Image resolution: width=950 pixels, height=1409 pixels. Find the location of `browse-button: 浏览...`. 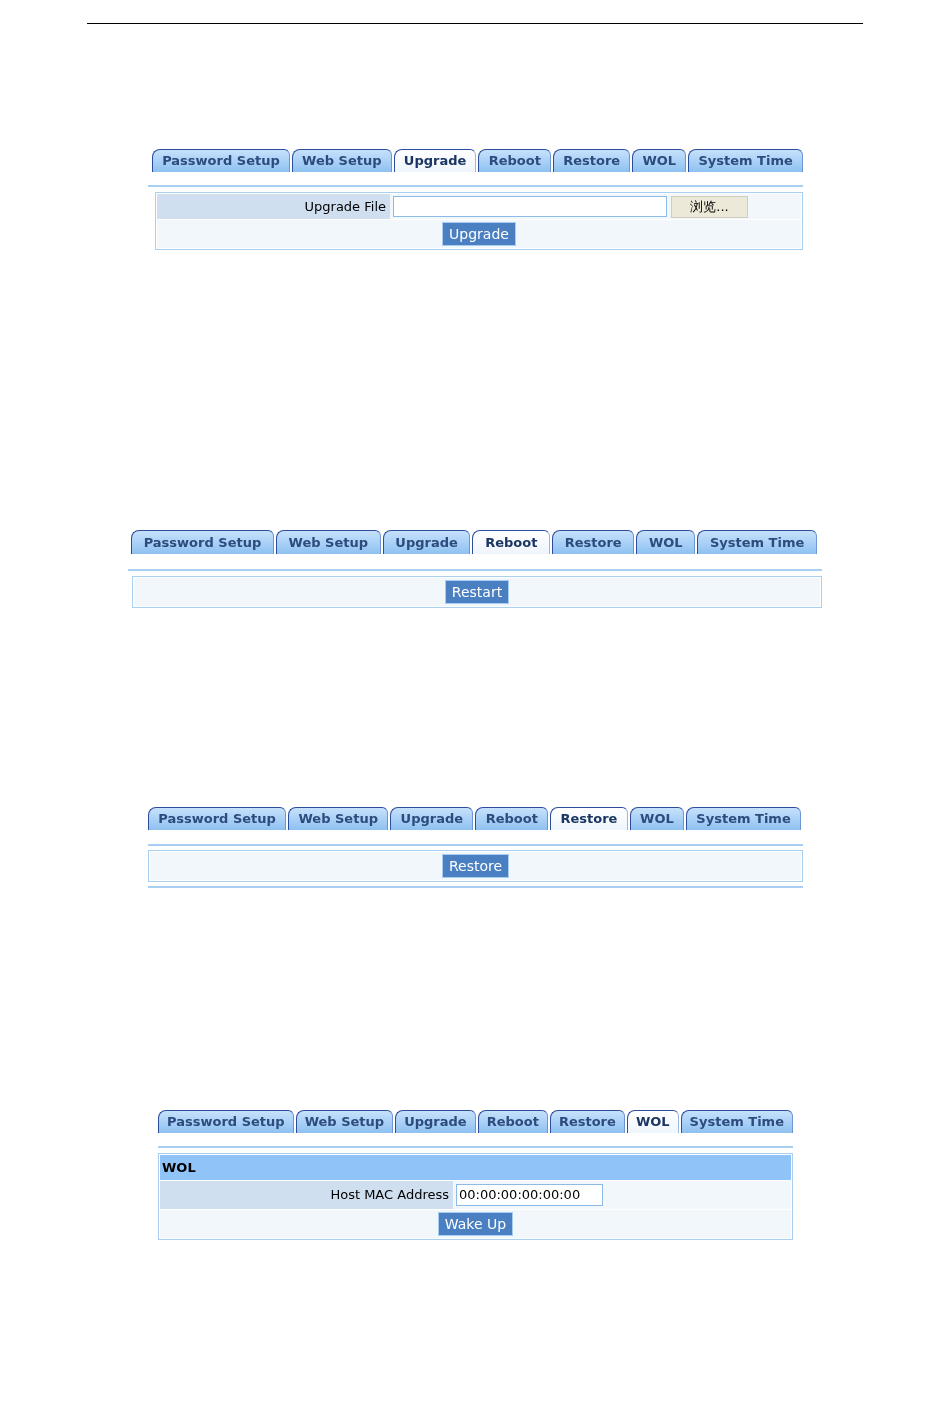

browse-button: 浏览... is located at coordinates (709, 206).